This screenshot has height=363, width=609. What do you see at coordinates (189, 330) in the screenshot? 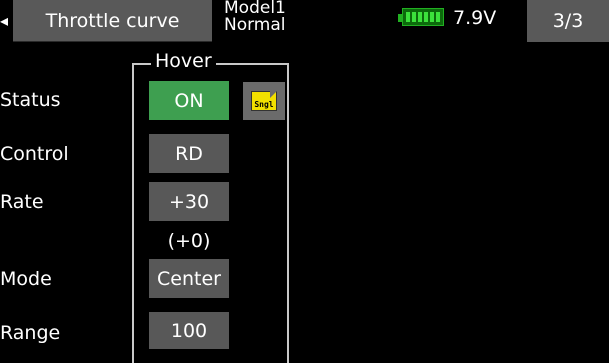
I see `range-value-button: 100` at bounding box center [189, 330].